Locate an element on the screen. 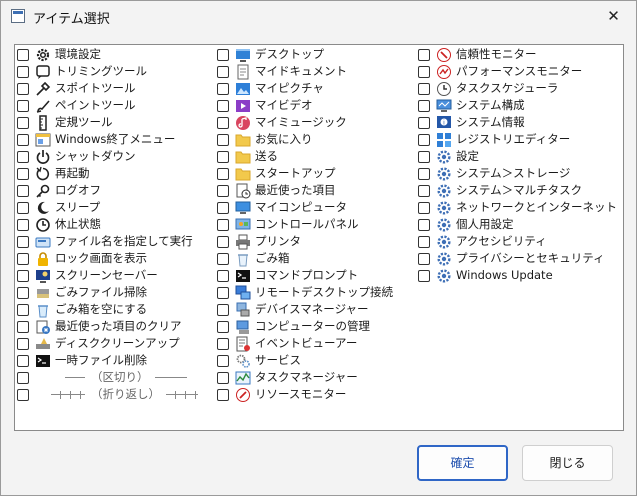 This screenshot has height=496, width=637. list-item: コントロールパネル is located at coordinates (288, 224).